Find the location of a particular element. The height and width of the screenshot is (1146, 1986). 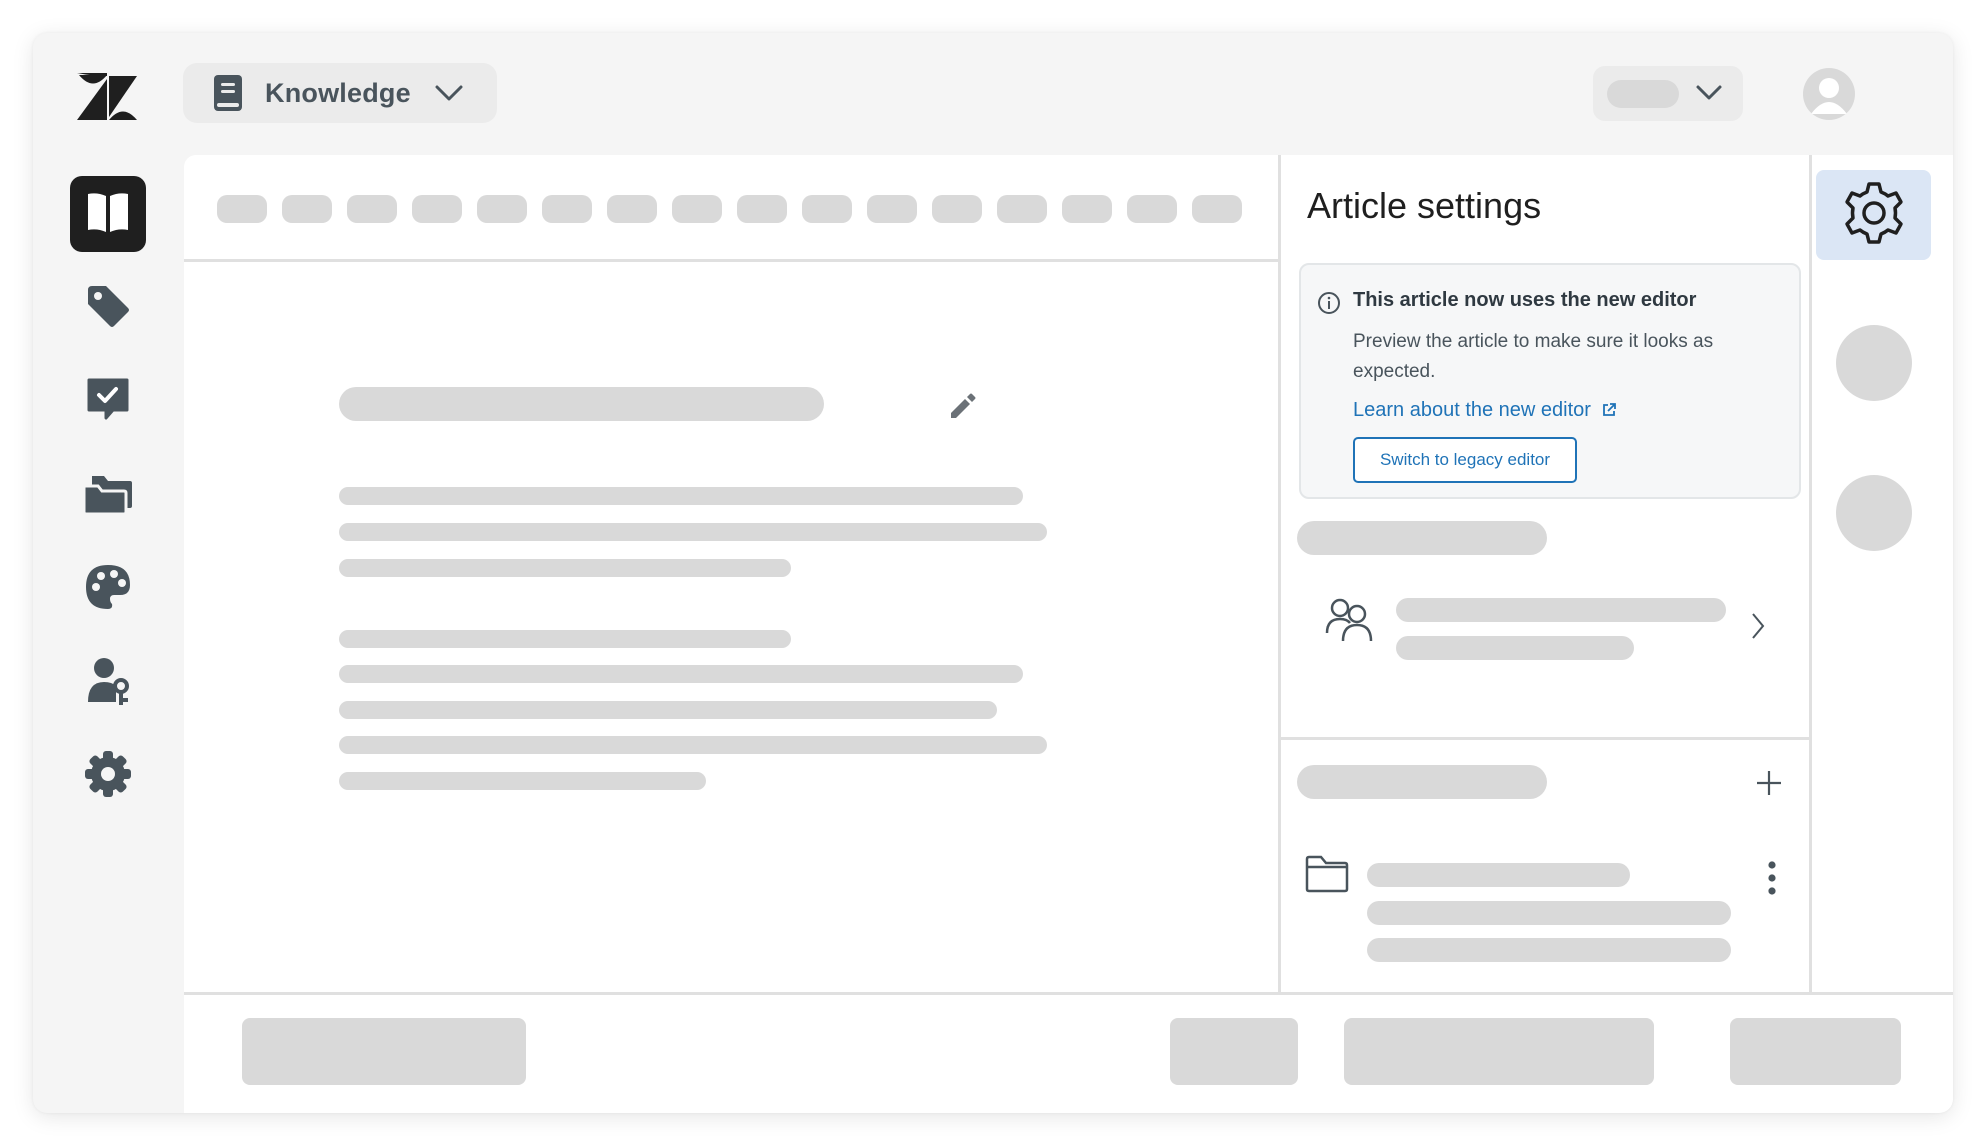

dropdown-placeholder is located at coordinates (1643, 94).